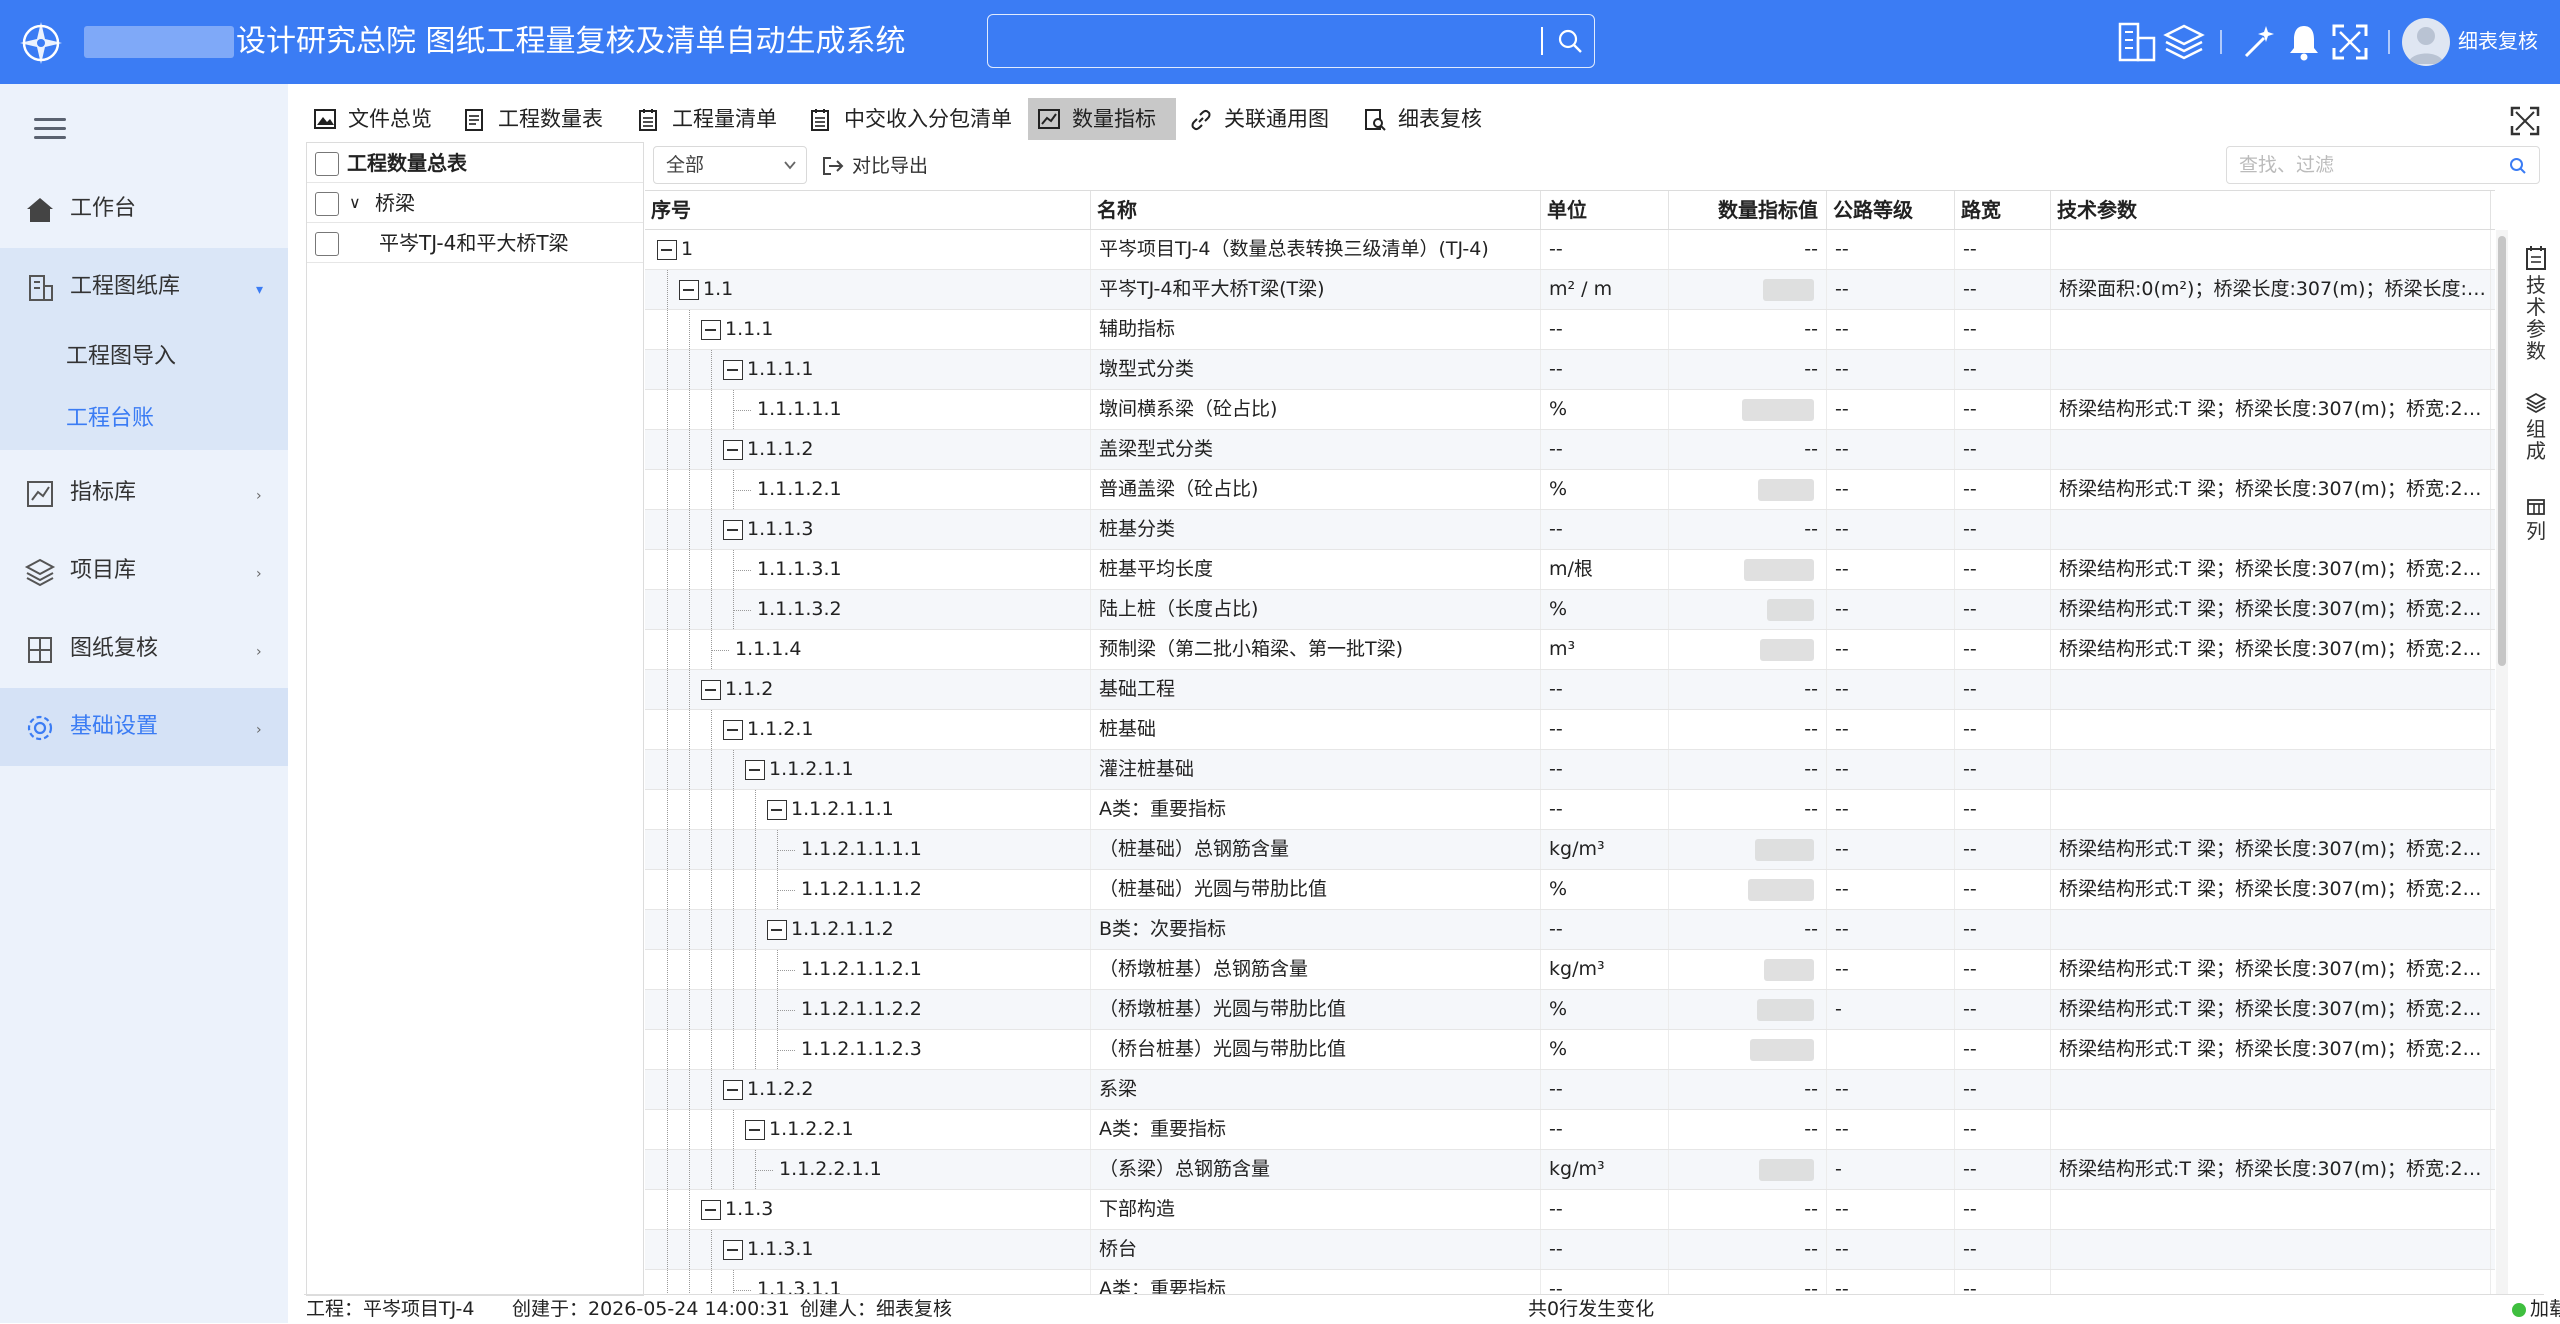  What do you see at coordinates (2304, 42) in the screenshot?
I see `bell-icon` at bounding box center [2304, 42].